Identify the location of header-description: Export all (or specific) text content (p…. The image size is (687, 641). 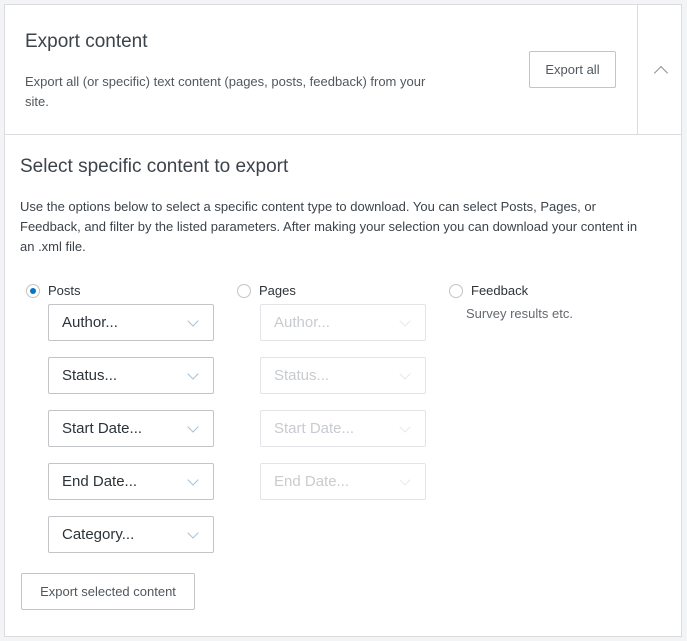
(225, 91).